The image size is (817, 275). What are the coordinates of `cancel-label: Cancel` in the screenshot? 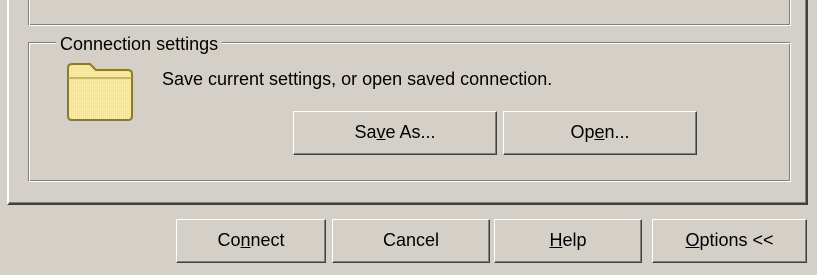 It's located at (411, 240).